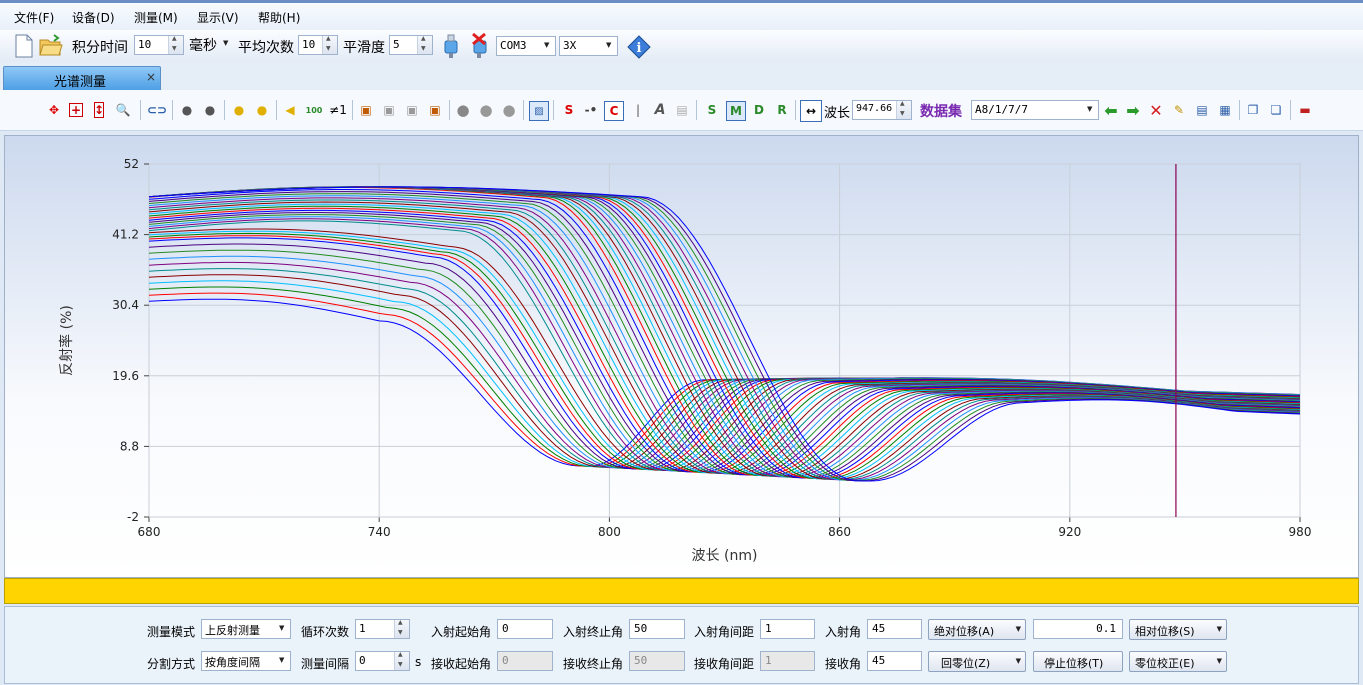  I want to click on save-reference-icon: ▣, so click(366, 110).